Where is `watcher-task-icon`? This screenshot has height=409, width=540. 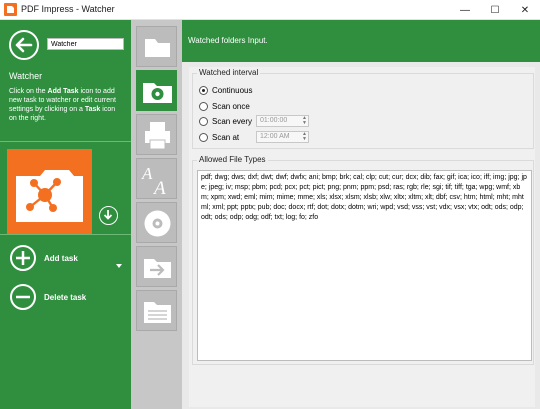 watcher-task-icon is located at coordinates (49, 191).